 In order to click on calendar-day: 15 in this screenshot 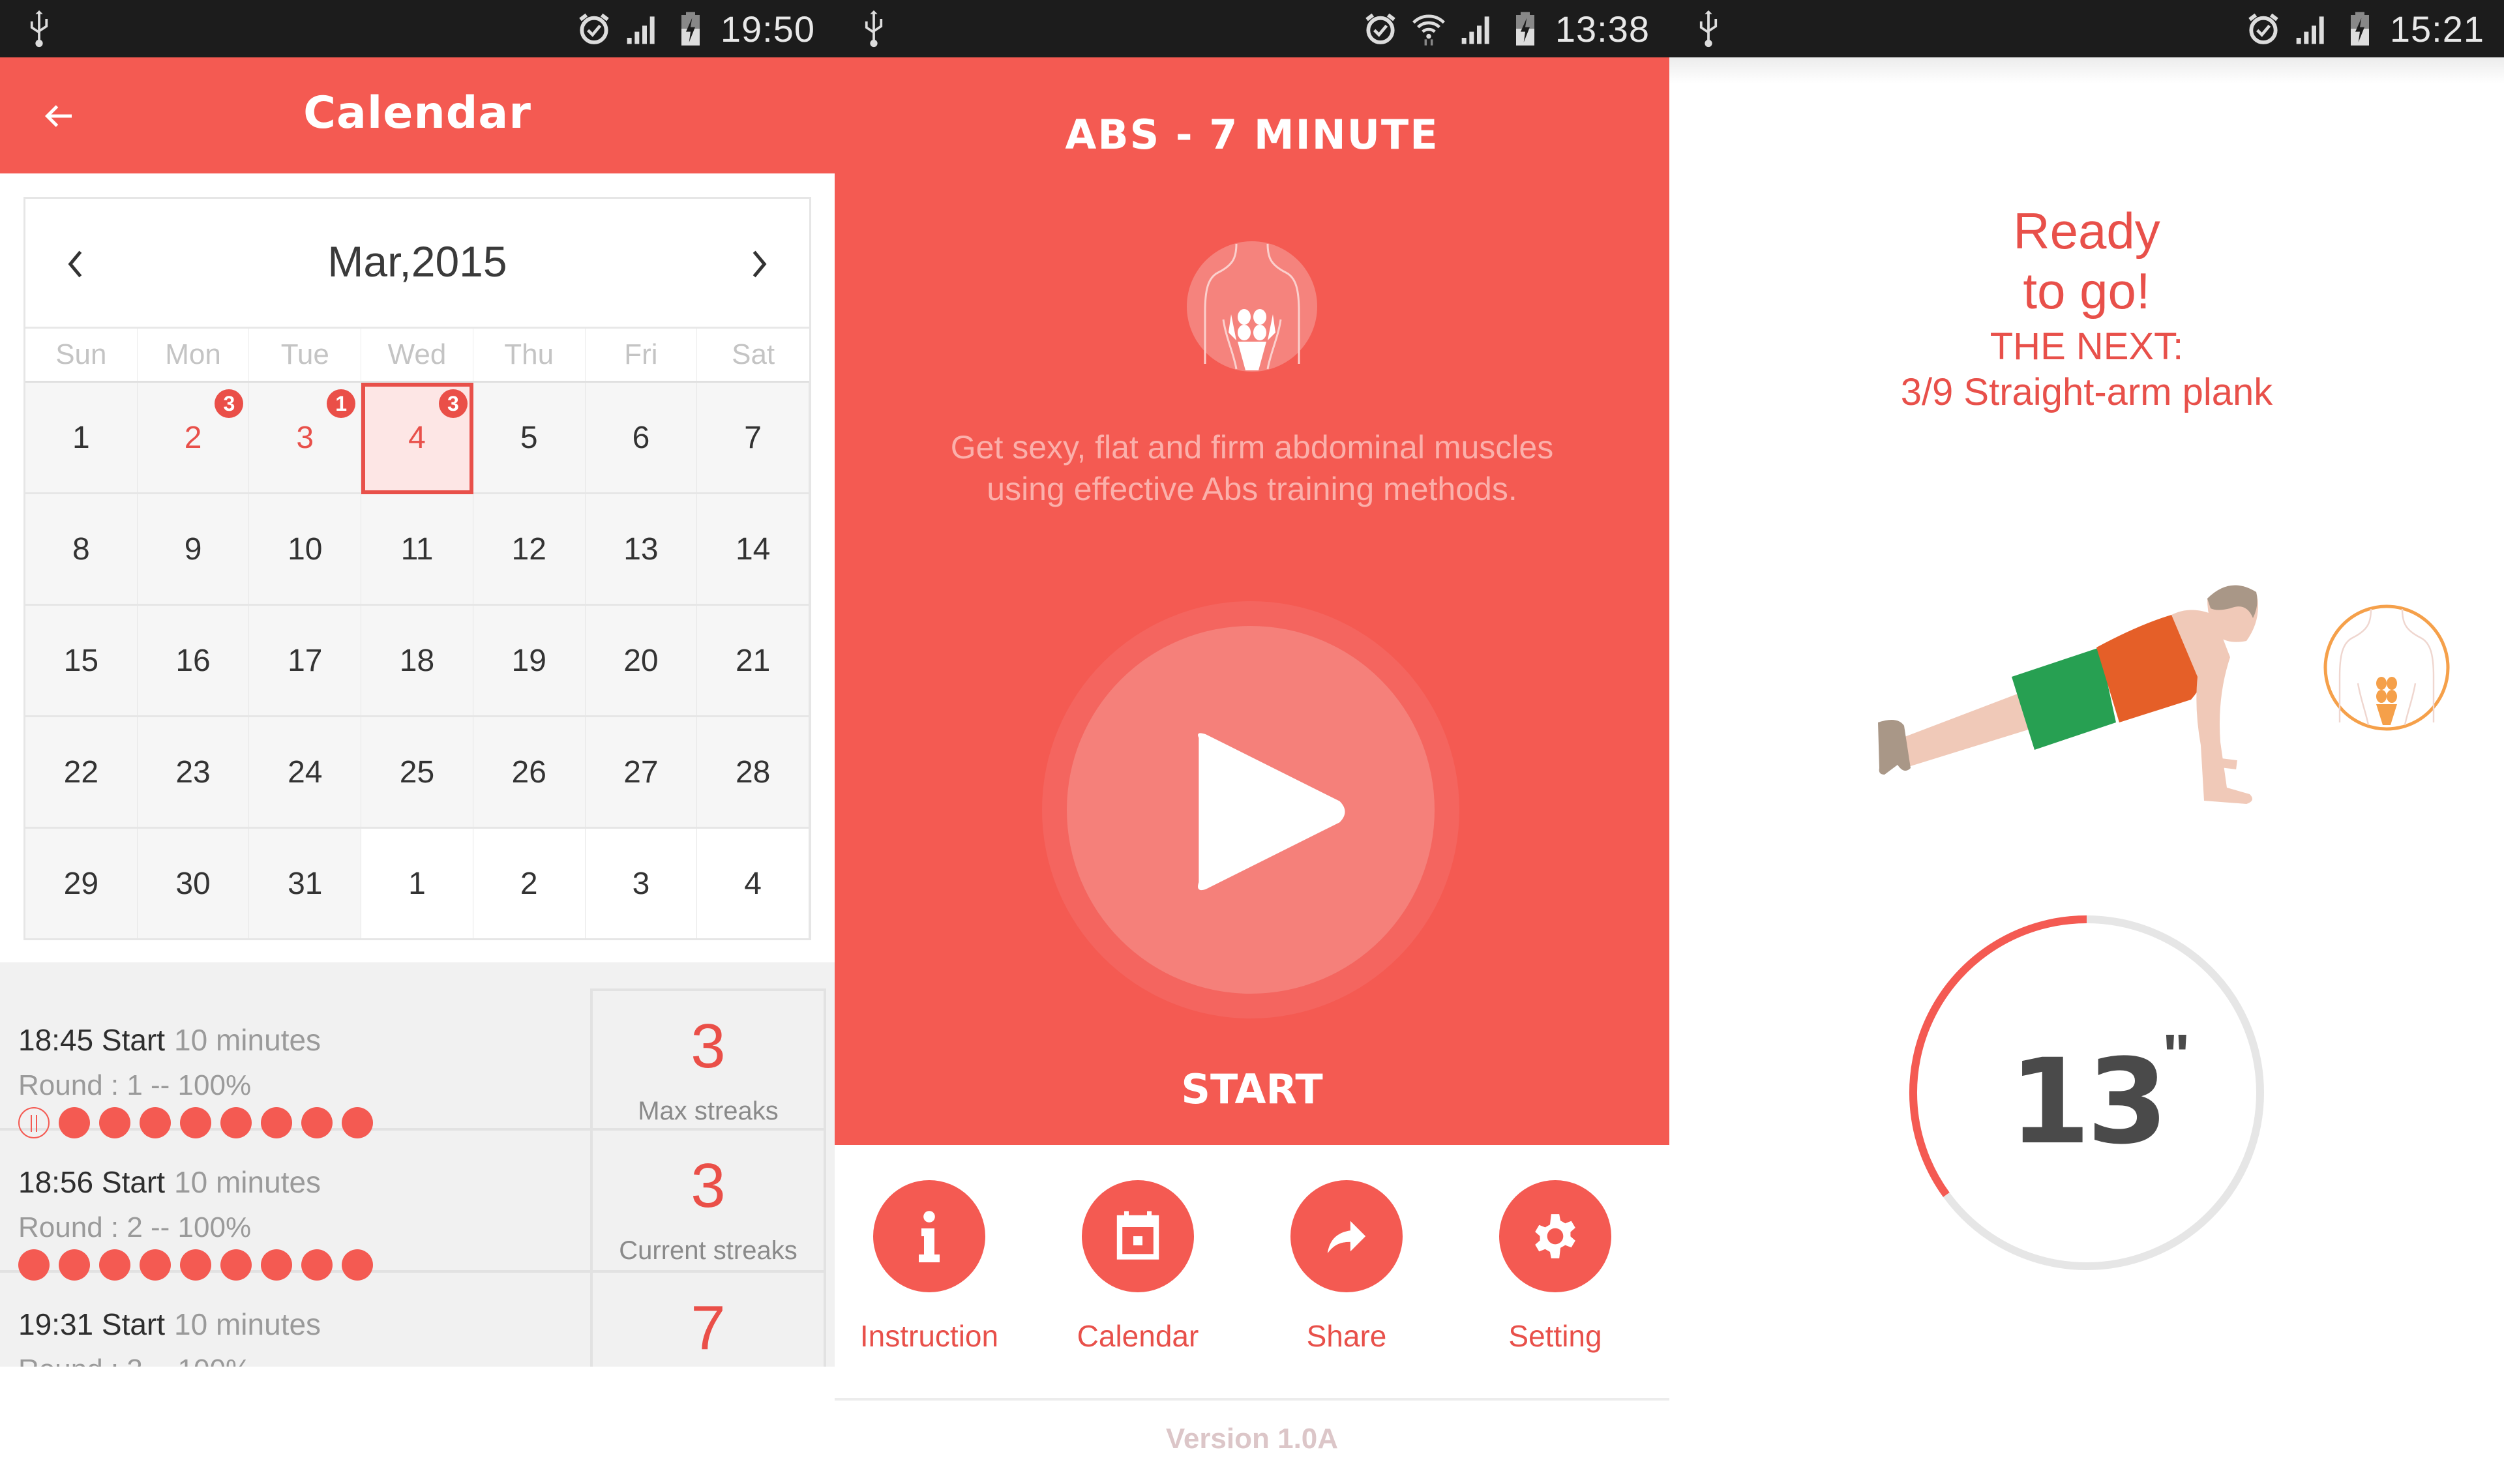, I will do `click(81, 661)`.